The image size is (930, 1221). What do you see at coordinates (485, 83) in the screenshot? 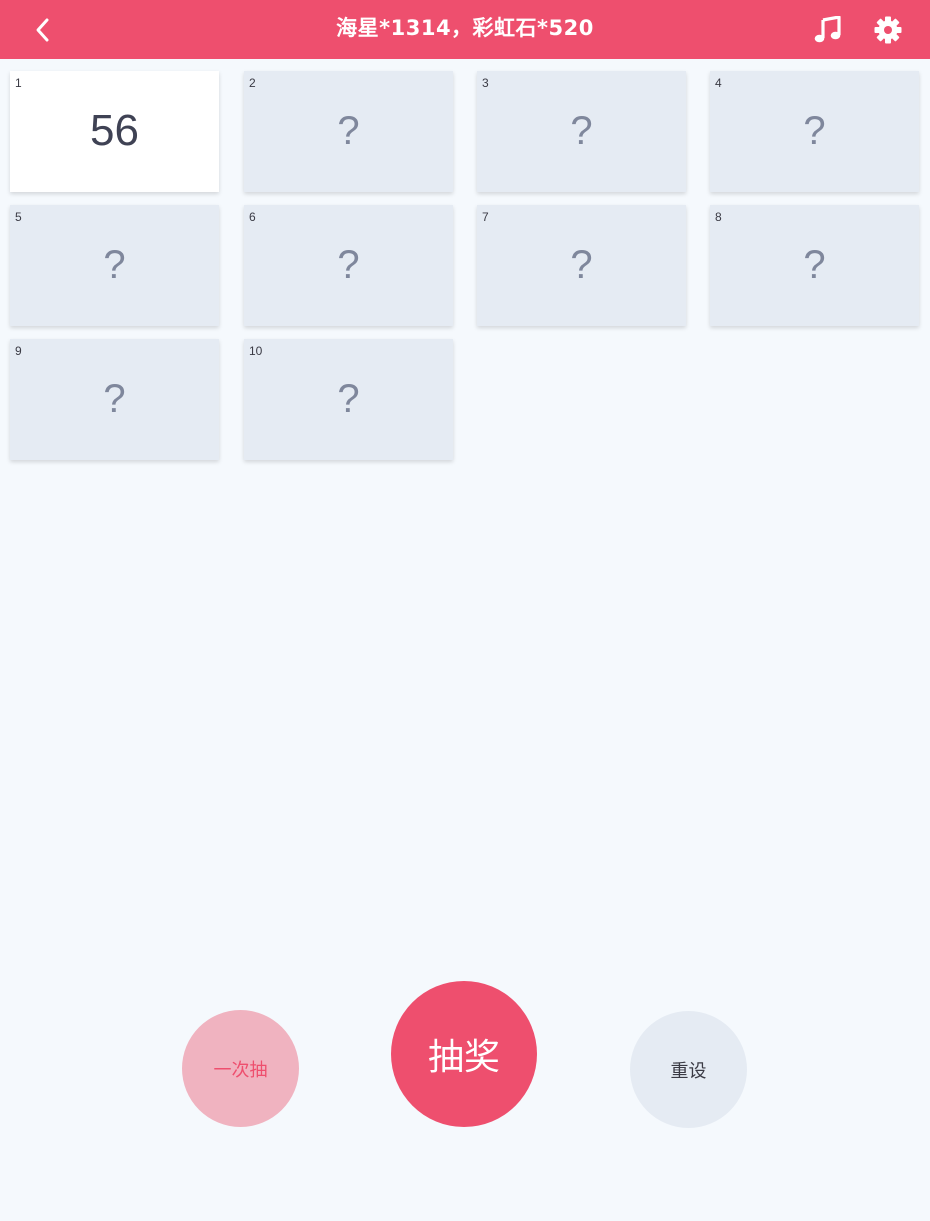
I see `card-number: 3` at bounding box center [485, 83].